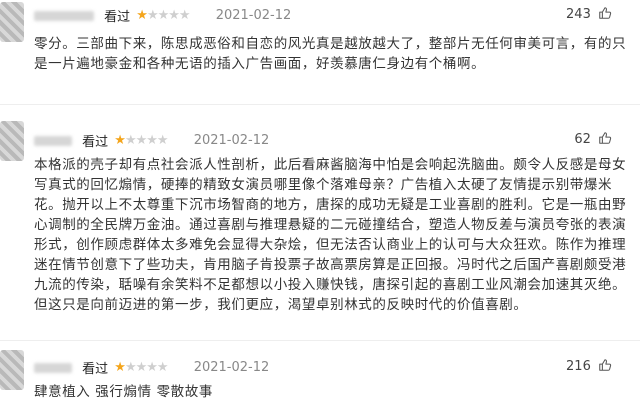 The height and width of the screenshot is (410, 640). What do you see at coordinates (333, 368) in the screenshot?
I see `review-meta: 看过 ★★★★★ 2021-02-12 216` at bounding box center [333, 368].